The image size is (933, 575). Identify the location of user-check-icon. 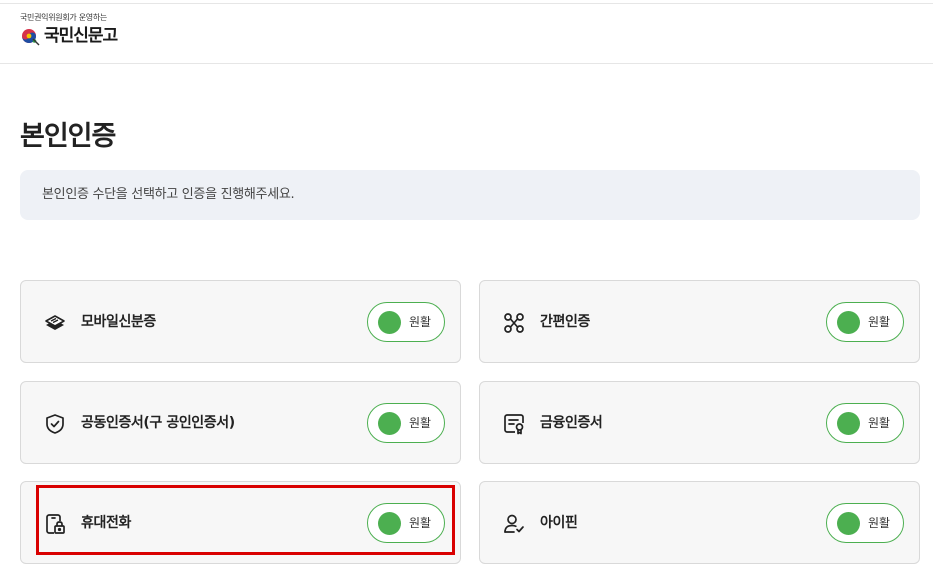
(514, 523).